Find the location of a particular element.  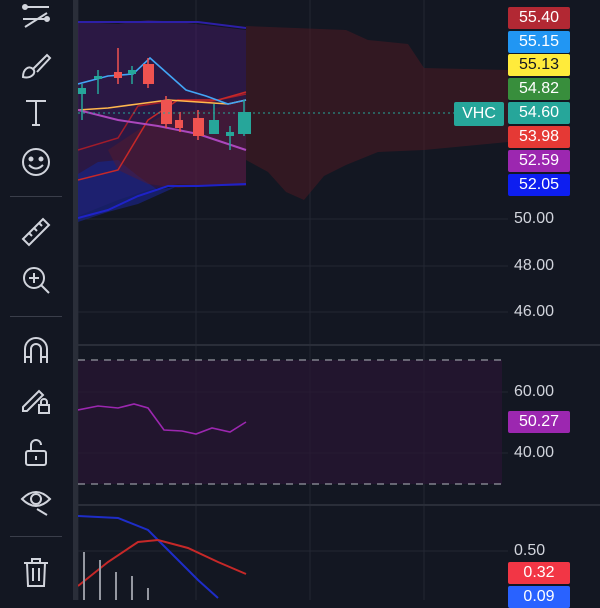

price-axis-tick: 48.00 is located at coordinates (534, 265).